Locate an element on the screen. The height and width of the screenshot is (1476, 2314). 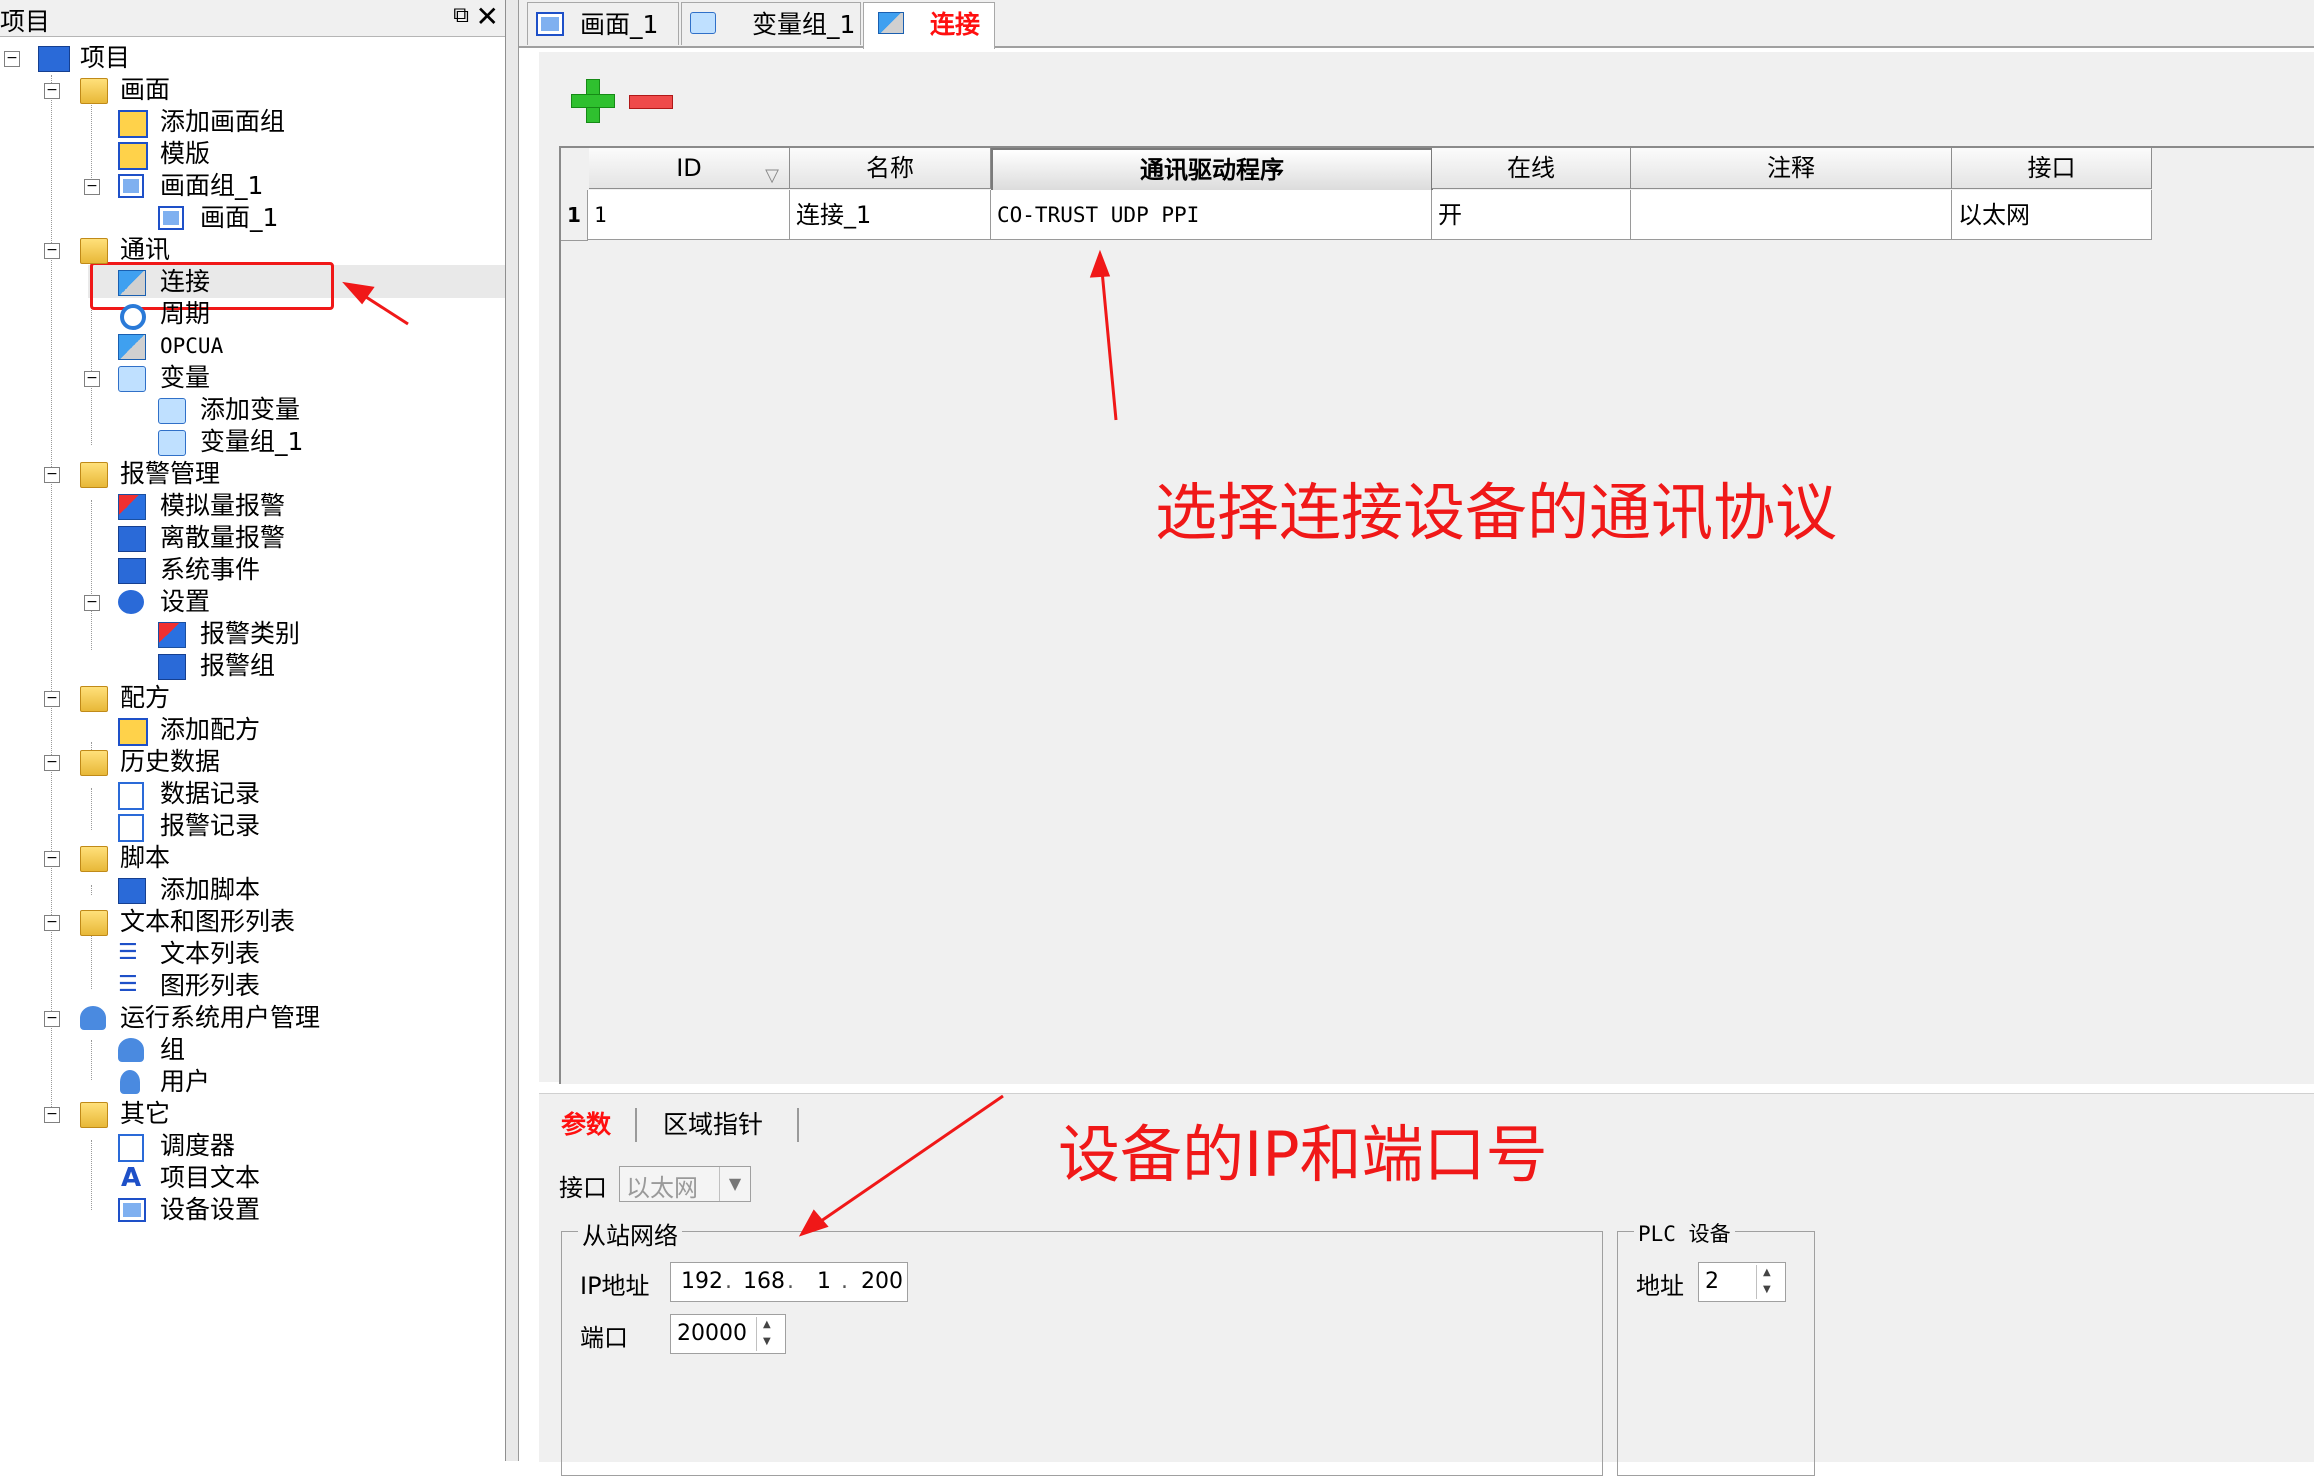
tree-label: 报警管理 is located at coordinates (170, 473).